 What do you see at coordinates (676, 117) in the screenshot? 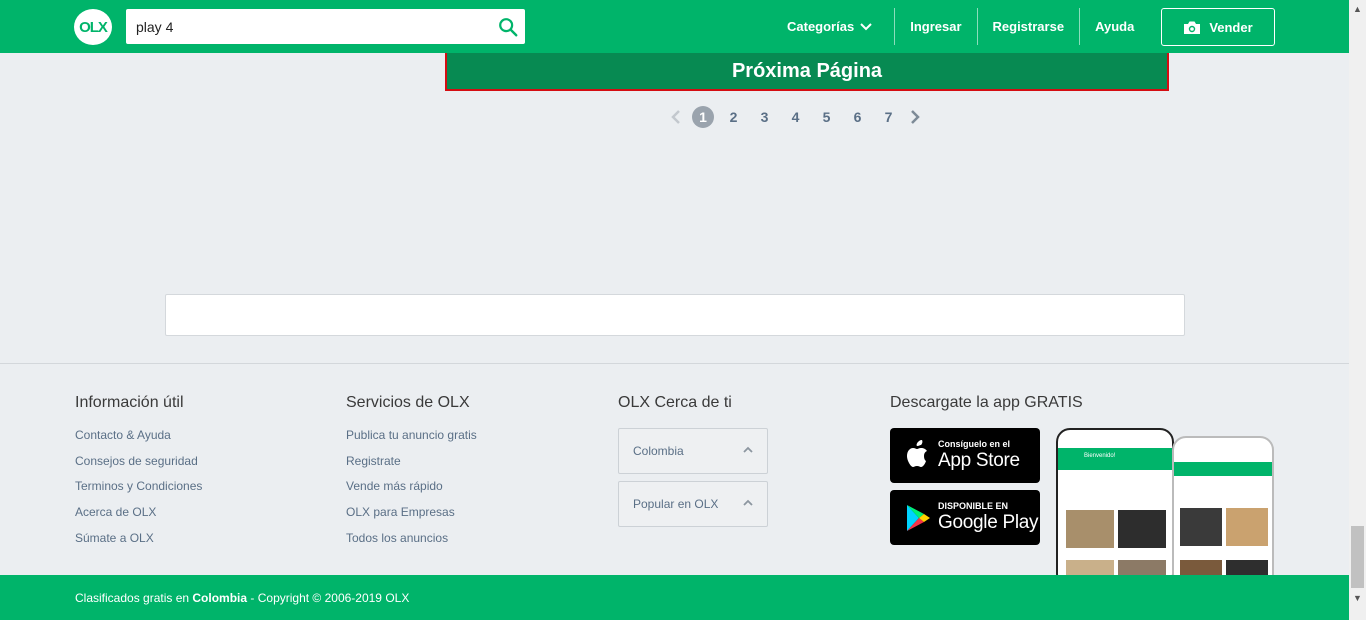
I see `previous-page-arrow-icon` at bounding box center [676, 117].